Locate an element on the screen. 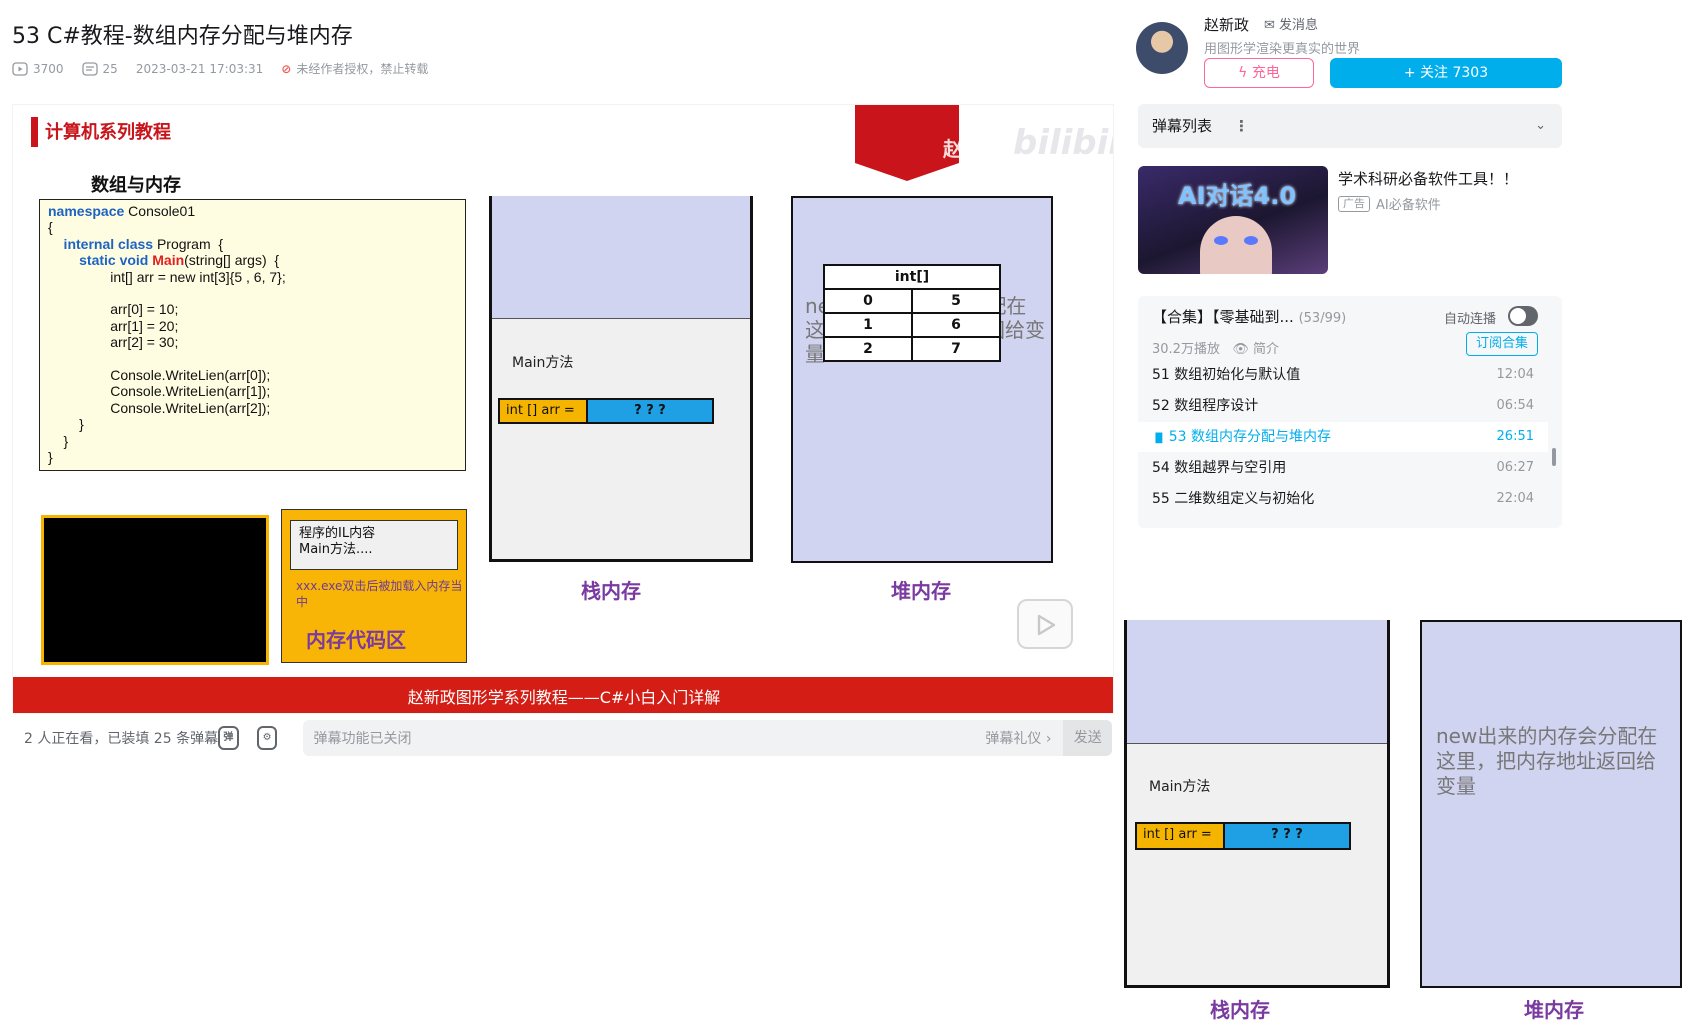 The height and width of the screenshot is (1028, 1704). episode-item: 54 数组越界与空引用 06:27 is located at coordinates (1343, 468).